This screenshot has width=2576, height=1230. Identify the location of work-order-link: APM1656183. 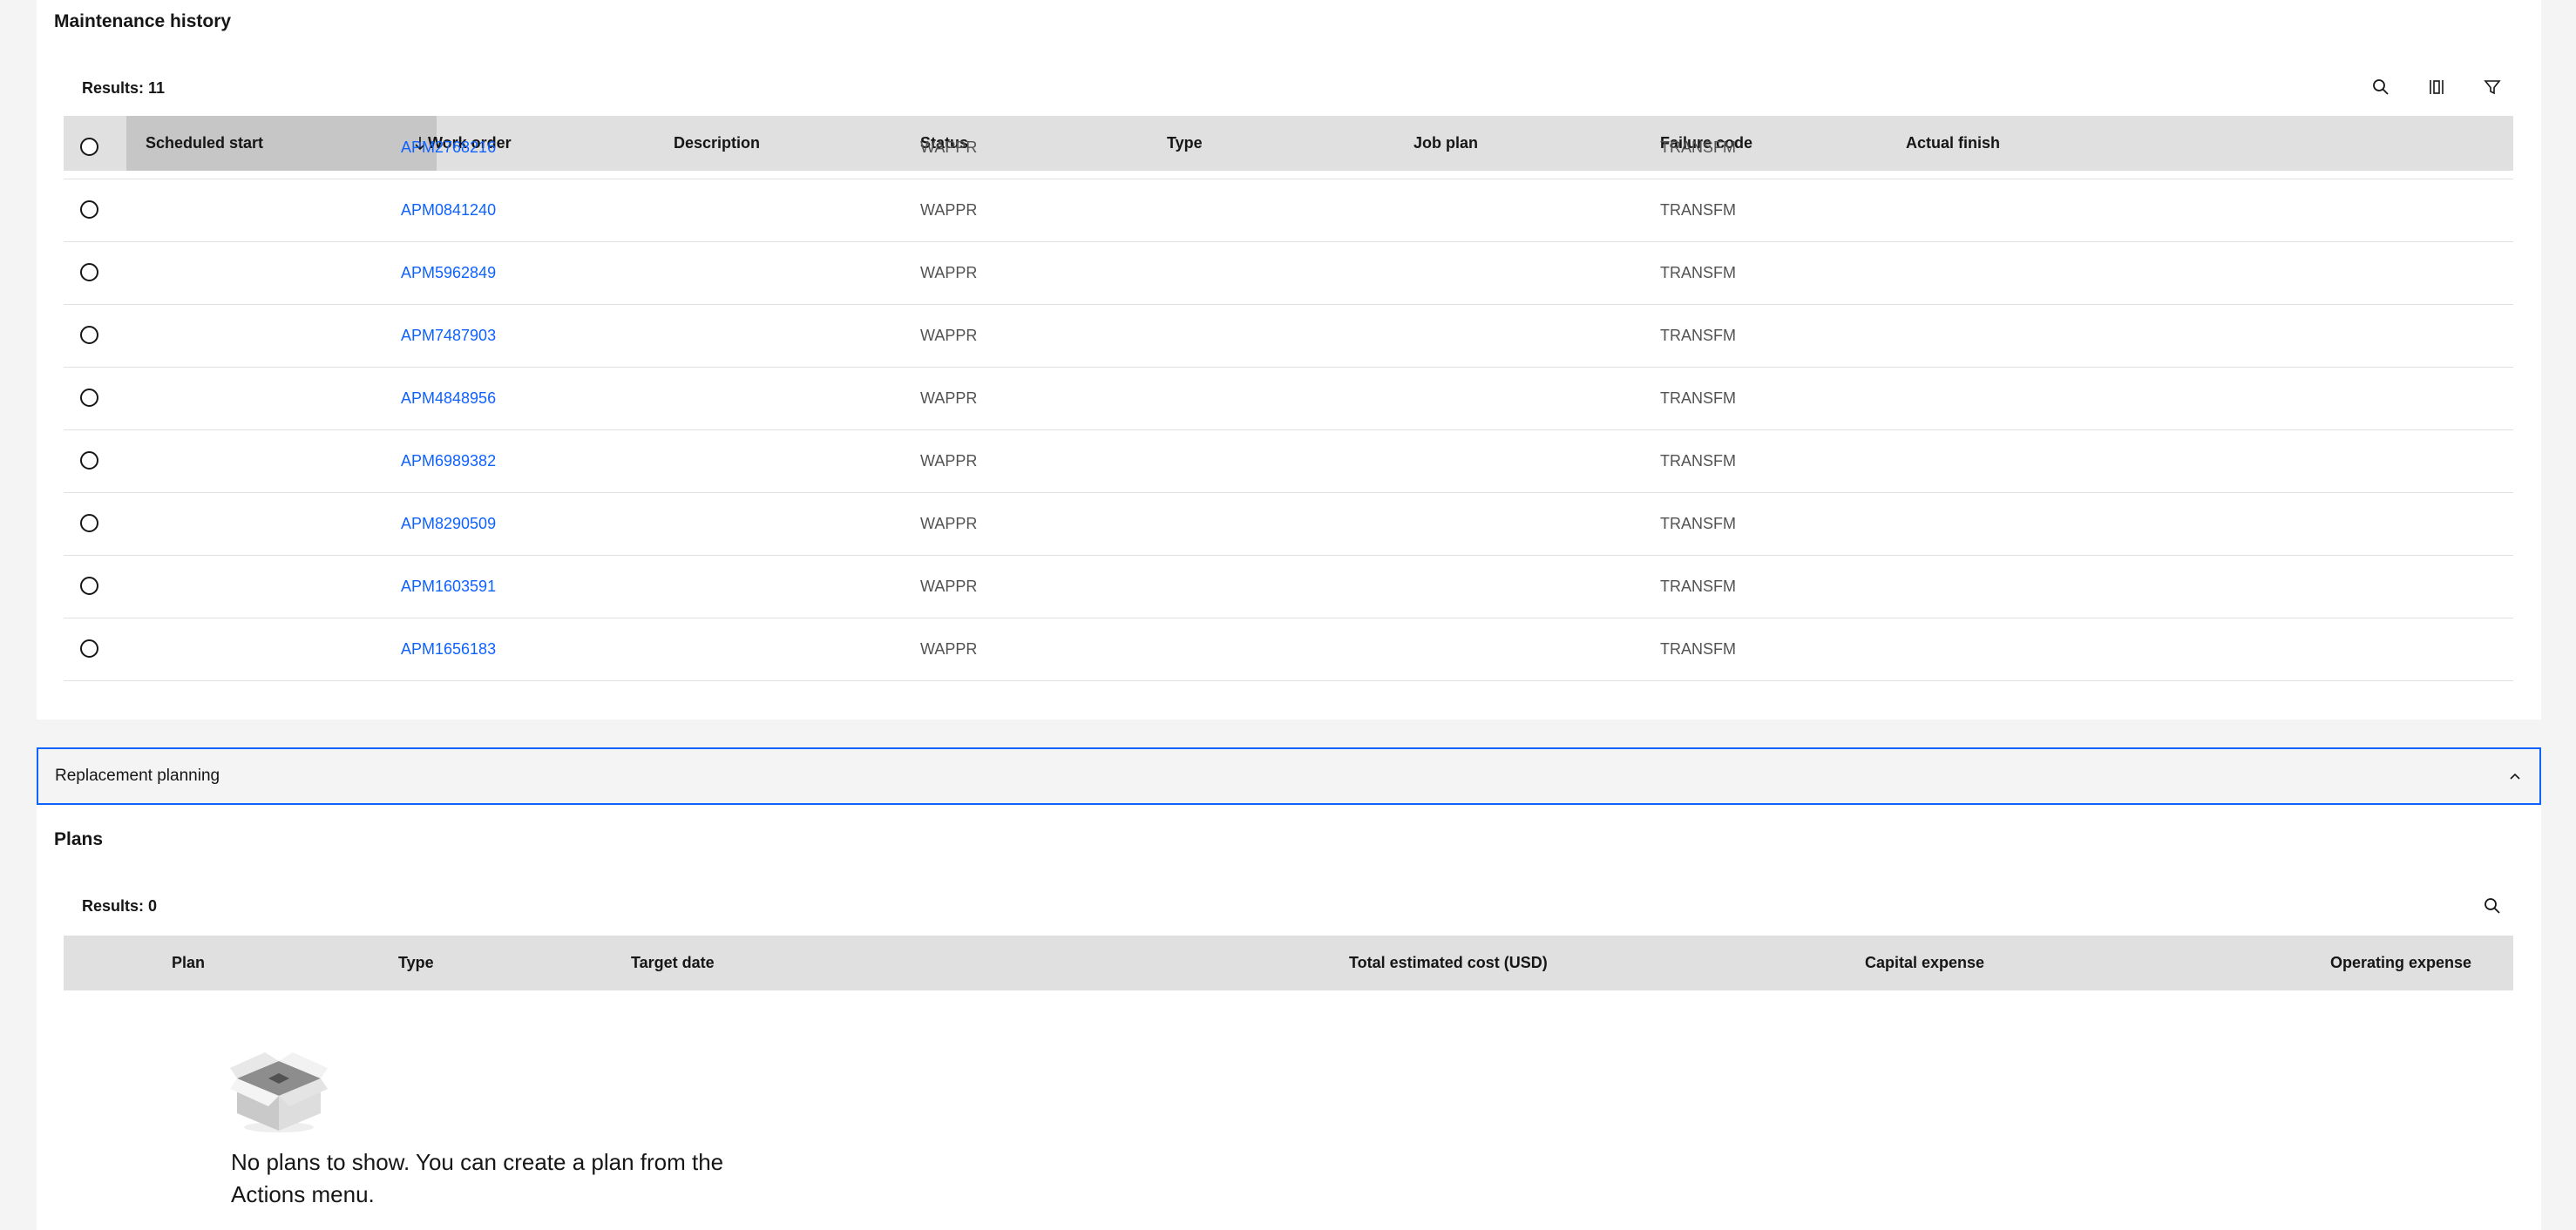
(449, 649).